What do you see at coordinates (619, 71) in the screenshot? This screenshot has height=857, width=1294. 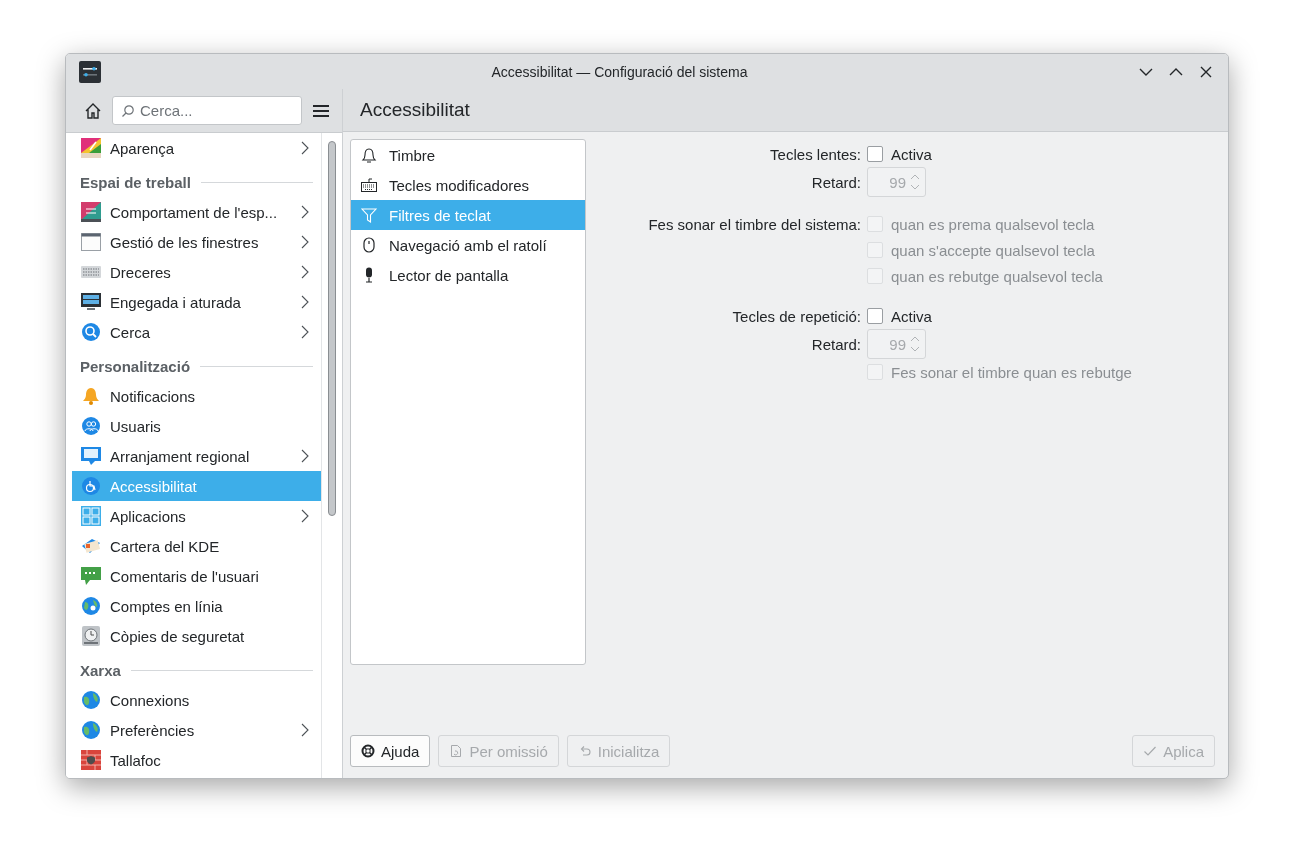 I see `window-title: Accessibilitat — Configuració del sistema` at bounding box center [619, 71].